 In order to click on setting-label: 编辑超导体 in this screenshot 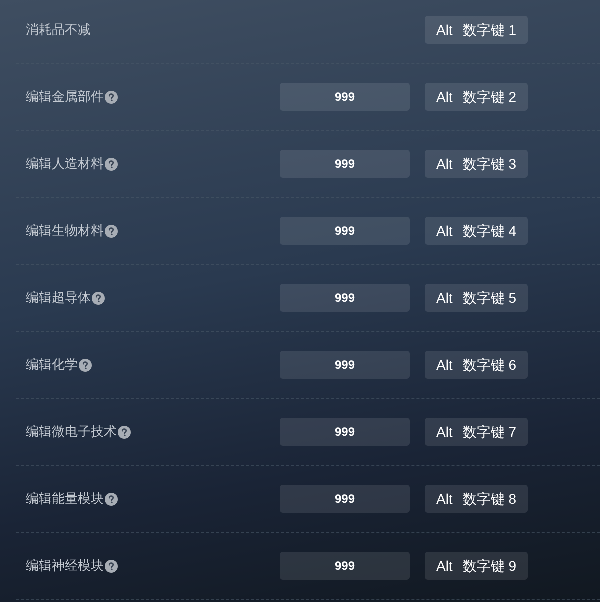, I will do `click(58, 298)`.